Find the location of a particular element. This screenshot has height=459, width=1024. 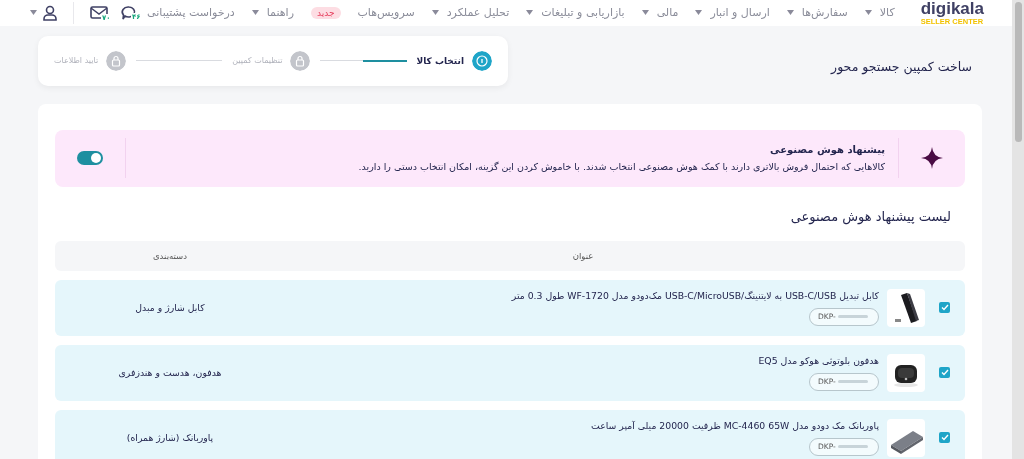

step: انتخاب کالا is located at coordinates (454, 60).